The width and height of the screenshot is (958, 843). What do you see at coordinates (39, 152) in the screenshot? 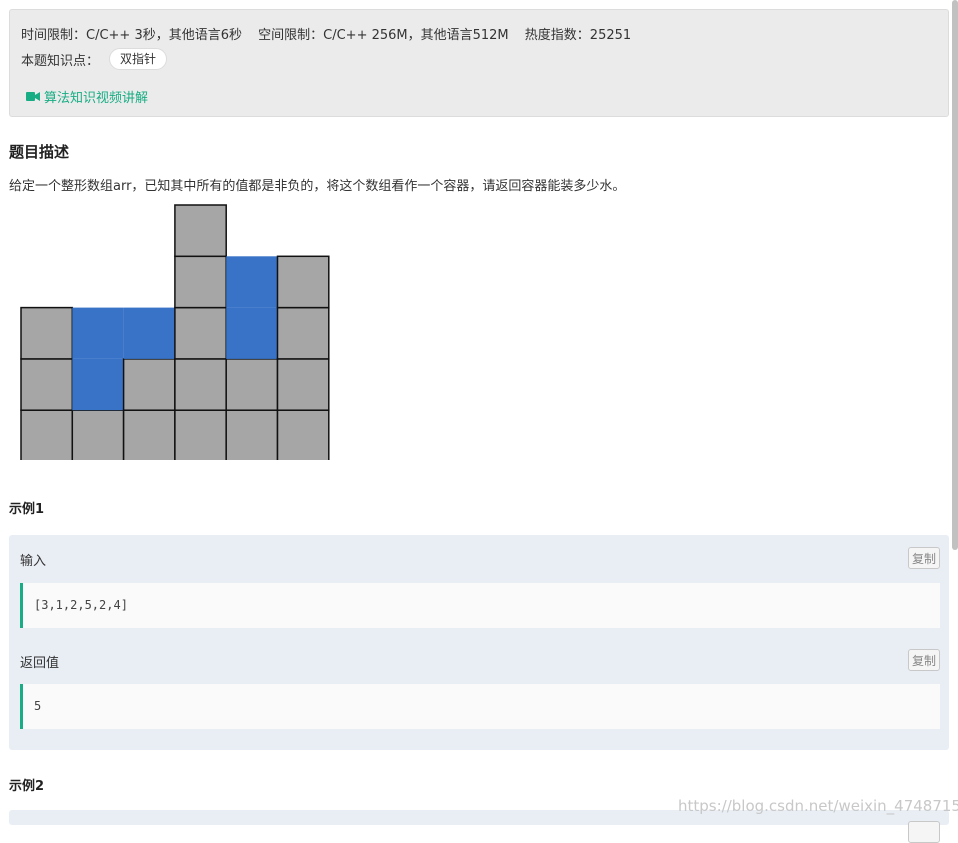
I see `section-title-description: 题目描述` at bounding box center [39, 152].